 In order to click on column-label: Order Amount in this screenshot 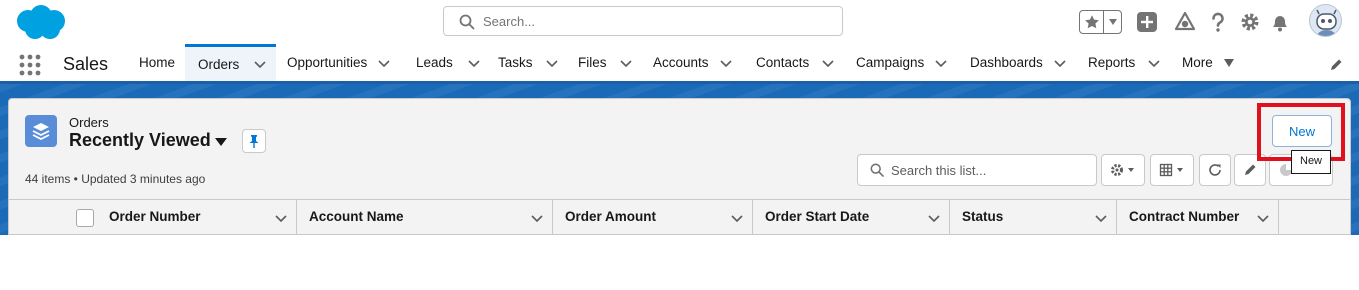, I will do `click(610, 216)`.